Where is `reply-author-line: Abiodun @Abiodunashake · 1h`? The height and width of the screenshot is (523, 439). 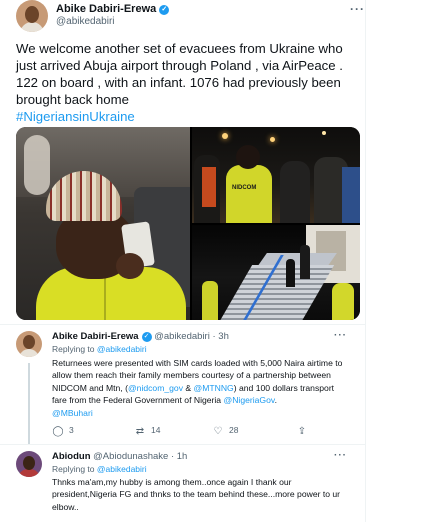 reply-author-line: Abiodun @Abiodunashake · 1h is located at coordinates (119, 456).